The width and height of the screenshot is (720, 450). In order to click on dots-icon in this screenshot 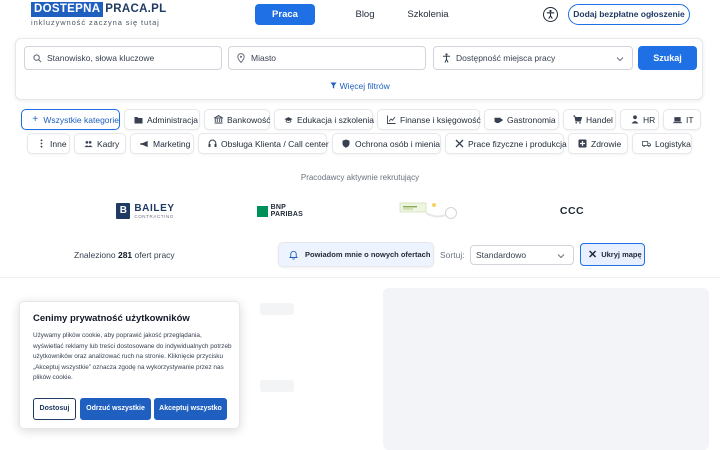, I will do `click(41, 143)`.